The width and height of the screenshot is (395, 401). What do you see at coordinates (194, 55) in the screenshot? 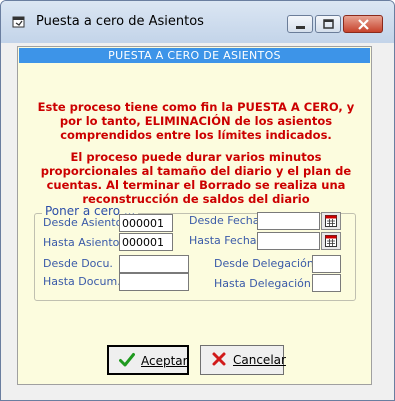
I see `panel-header: PUESTA A CERO DE ASIENTOS` at bounding box center [194, 55].